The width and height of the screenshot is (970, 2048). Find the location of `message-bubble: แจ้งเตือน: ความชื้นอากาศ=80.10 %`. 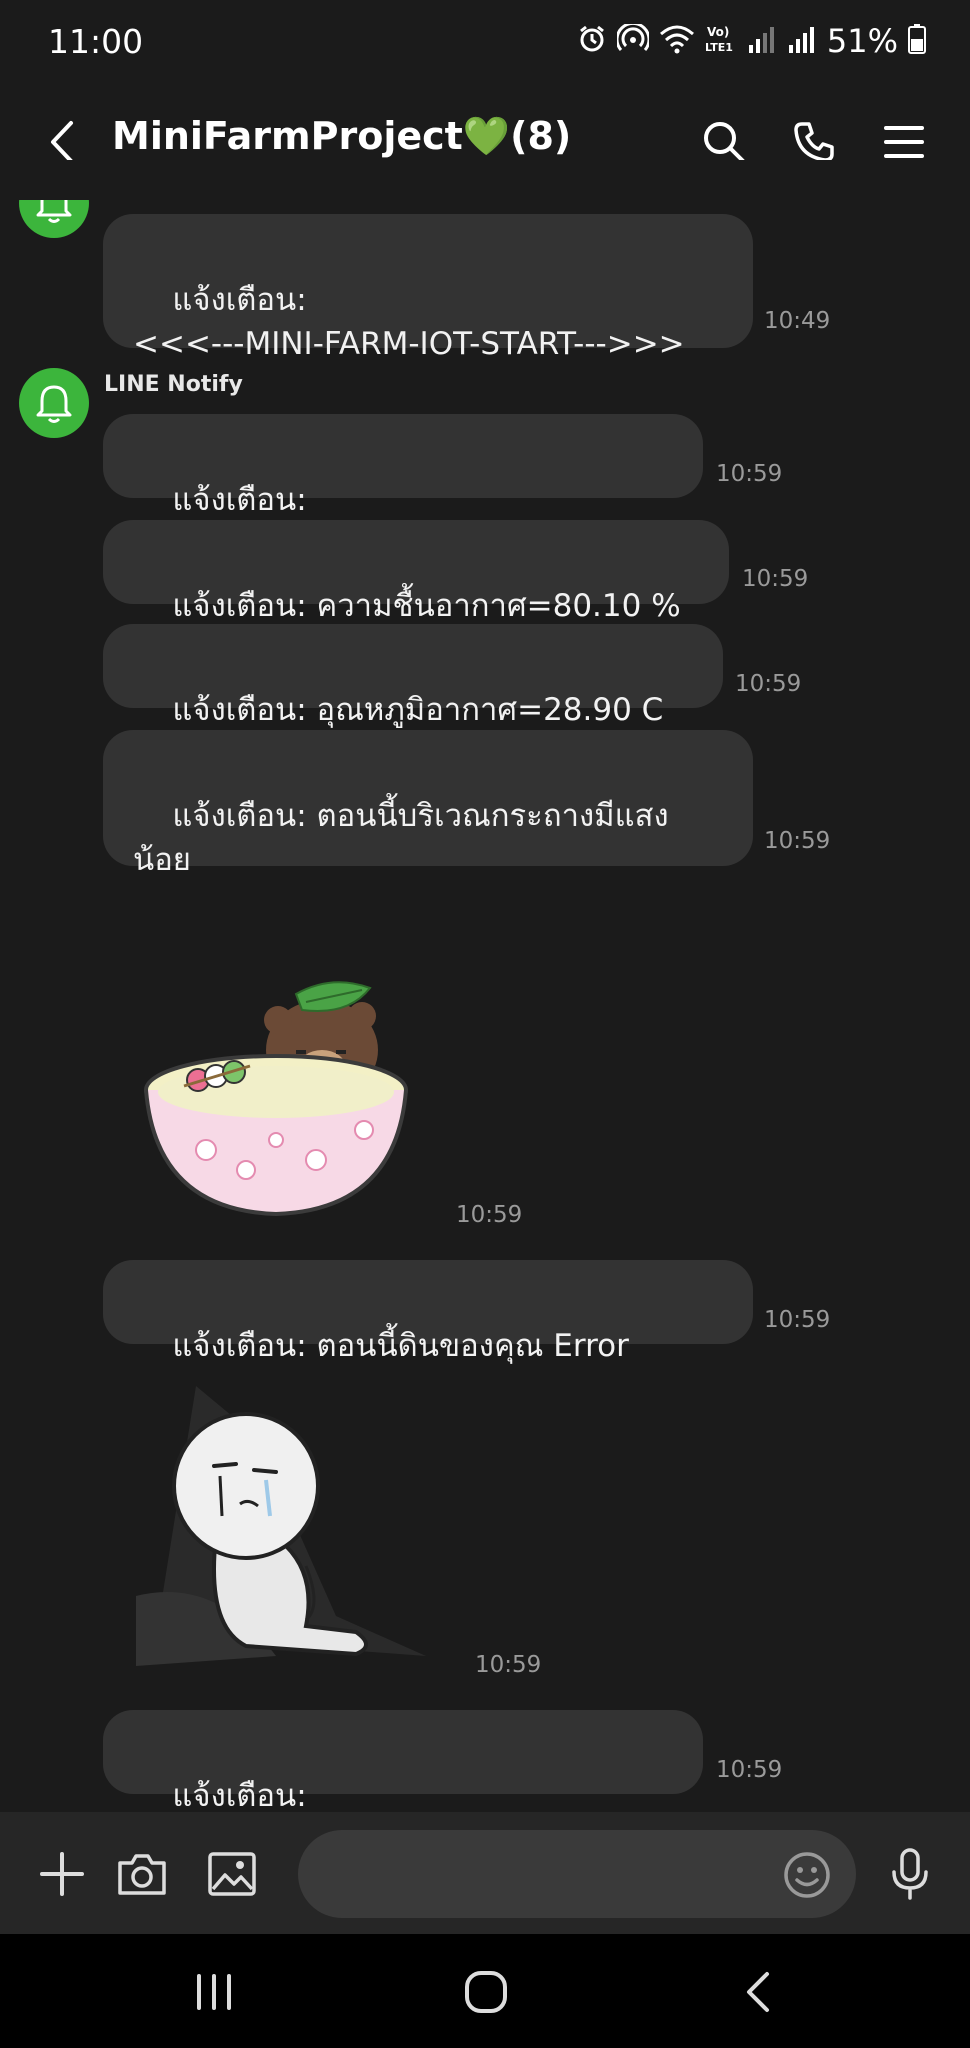

message-bubble: แจ้งเตือน: ความชื้นอากาศ=80.10 % is located at coordinates (416, 572).